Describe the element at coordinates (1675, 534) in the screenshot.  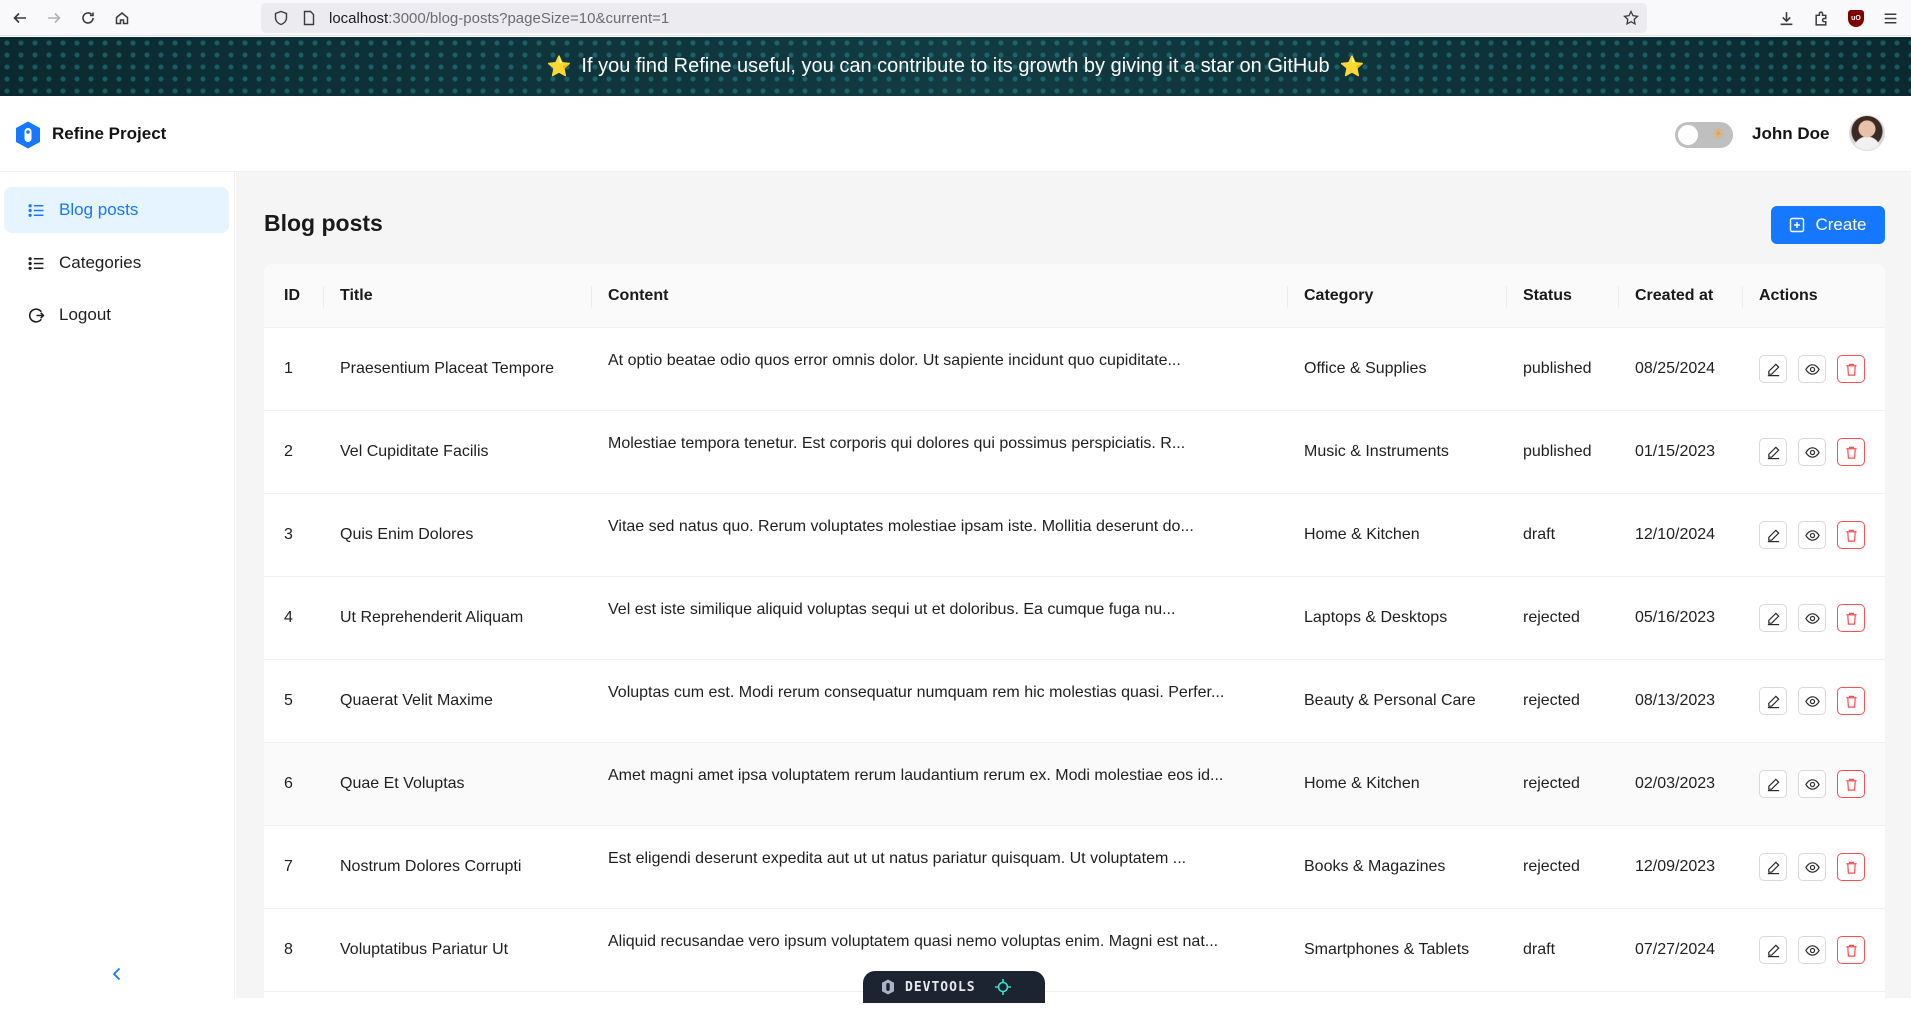
I see `cell-created-at: 12/10/2024` at that location.